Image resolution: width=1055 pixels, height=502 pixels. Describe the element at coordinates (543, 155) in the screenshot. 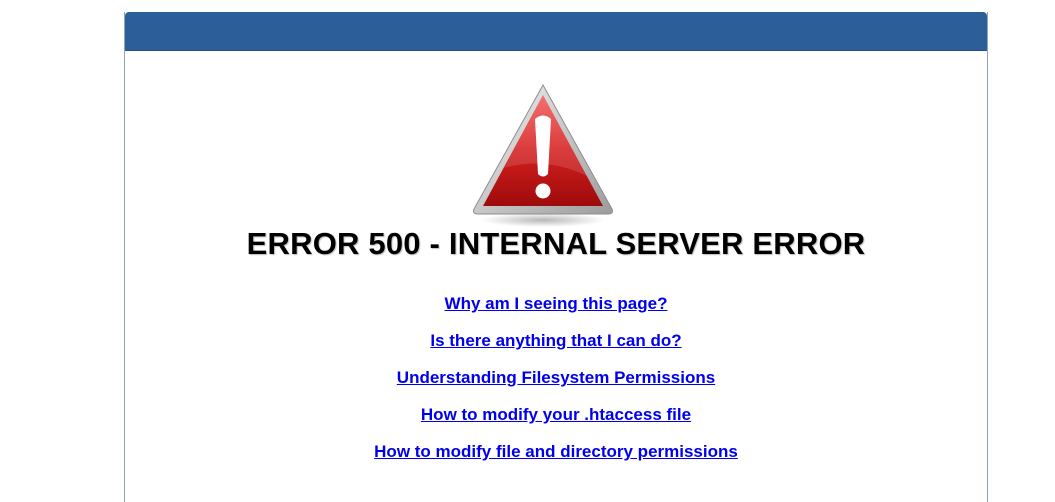

I see `warning-triangle-icon` at that location.